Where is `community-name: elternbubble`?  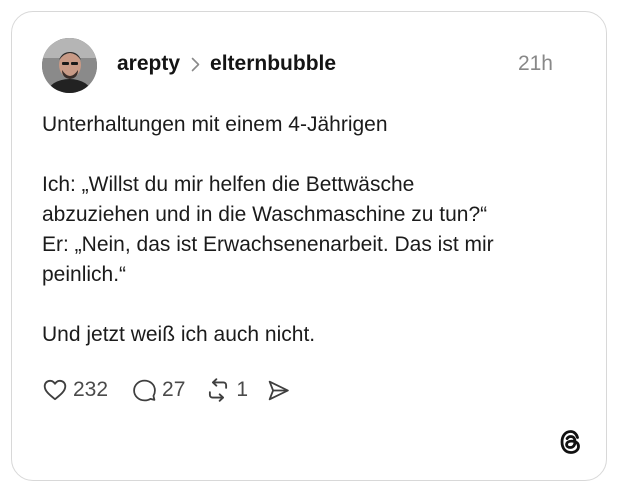 community-name: elternbubble is located at coordinates (273, 64).